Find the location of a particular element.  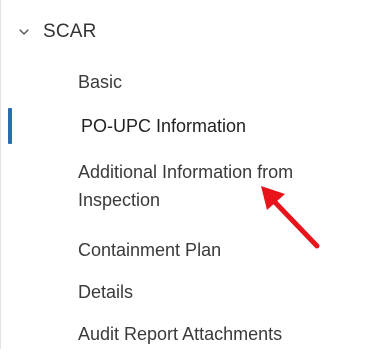

section-title: SCAR is located at coordinates (70, 31).